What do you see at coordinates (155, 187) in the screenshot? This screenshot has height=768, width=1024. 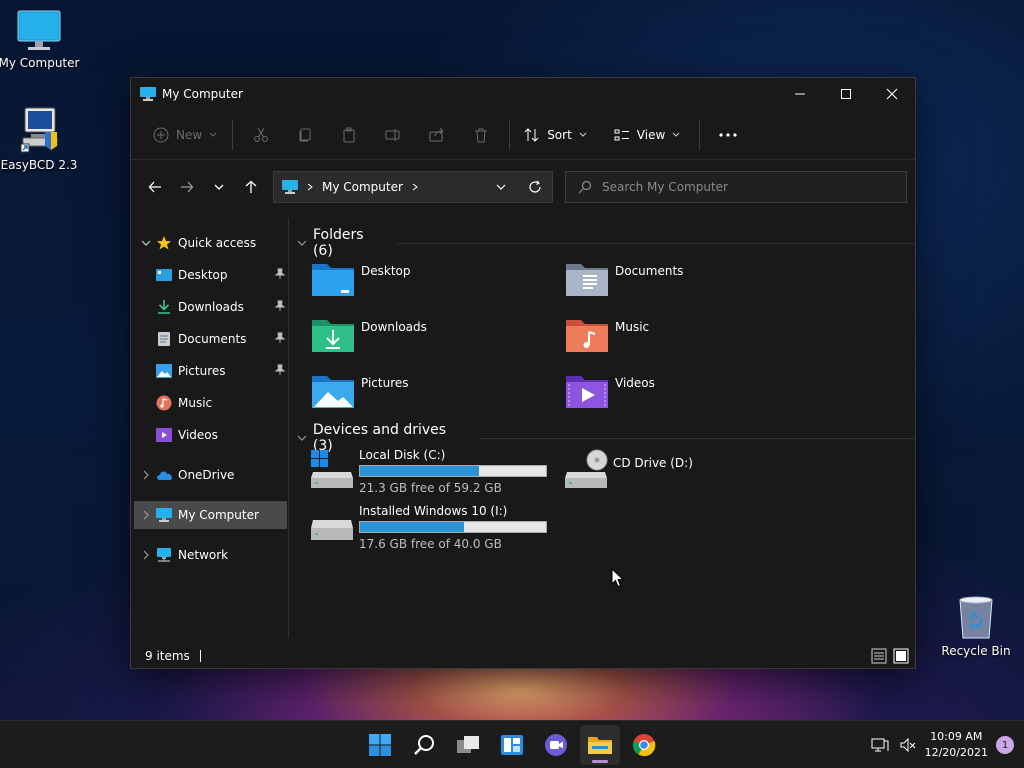 I see `back-button` at bounding box center [155, 187].